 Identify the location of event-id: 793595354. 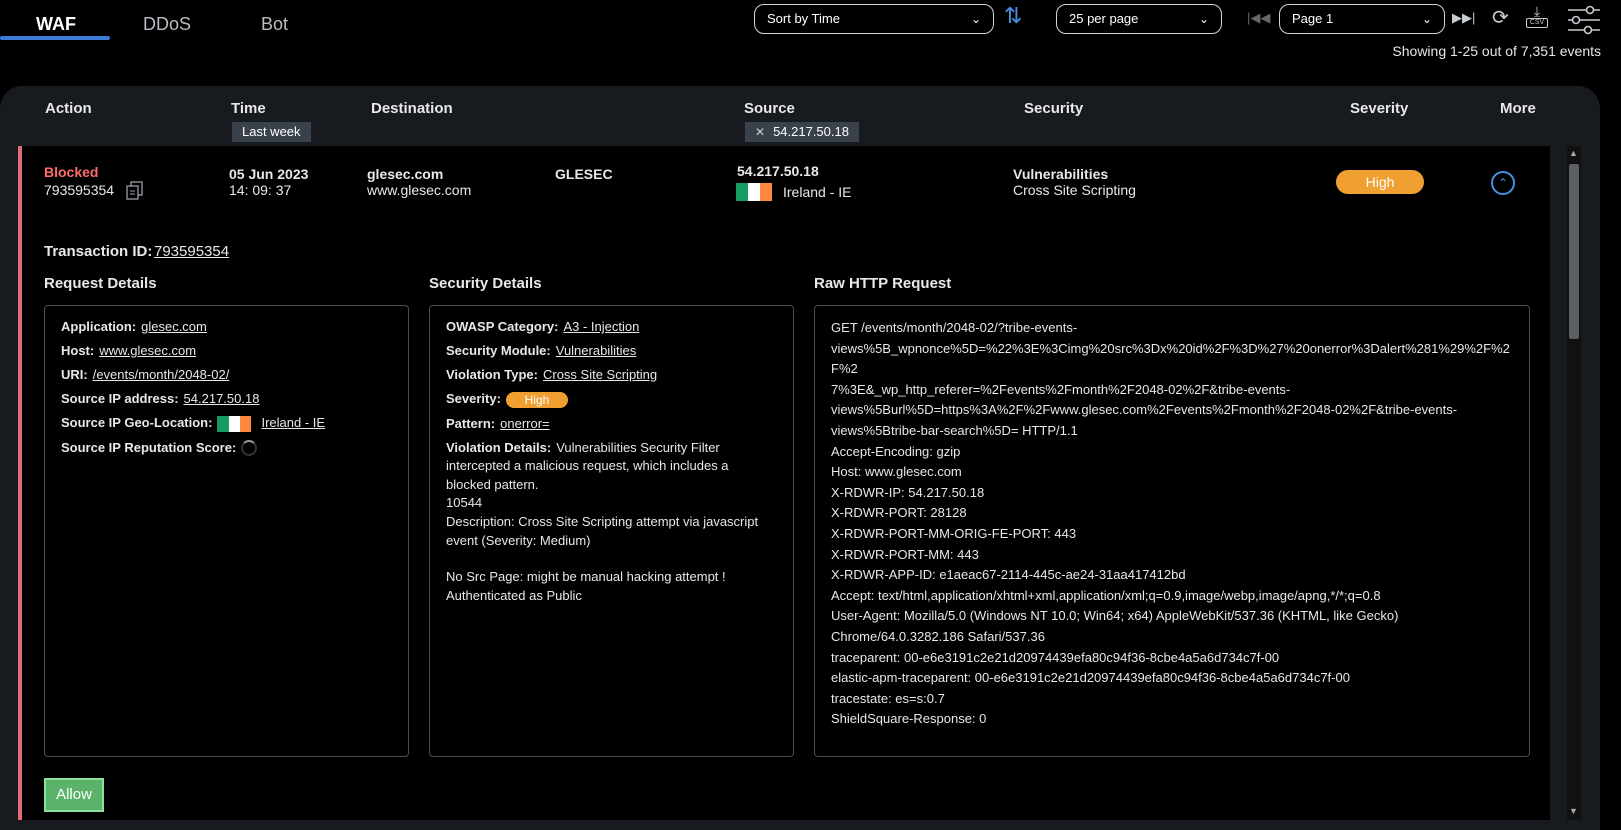
(79, 190).